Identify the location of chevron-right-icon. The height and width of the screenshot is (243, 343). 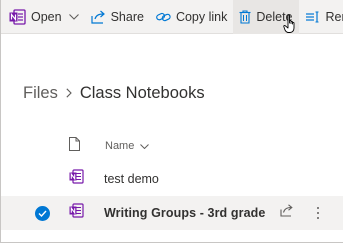
(69, 93).